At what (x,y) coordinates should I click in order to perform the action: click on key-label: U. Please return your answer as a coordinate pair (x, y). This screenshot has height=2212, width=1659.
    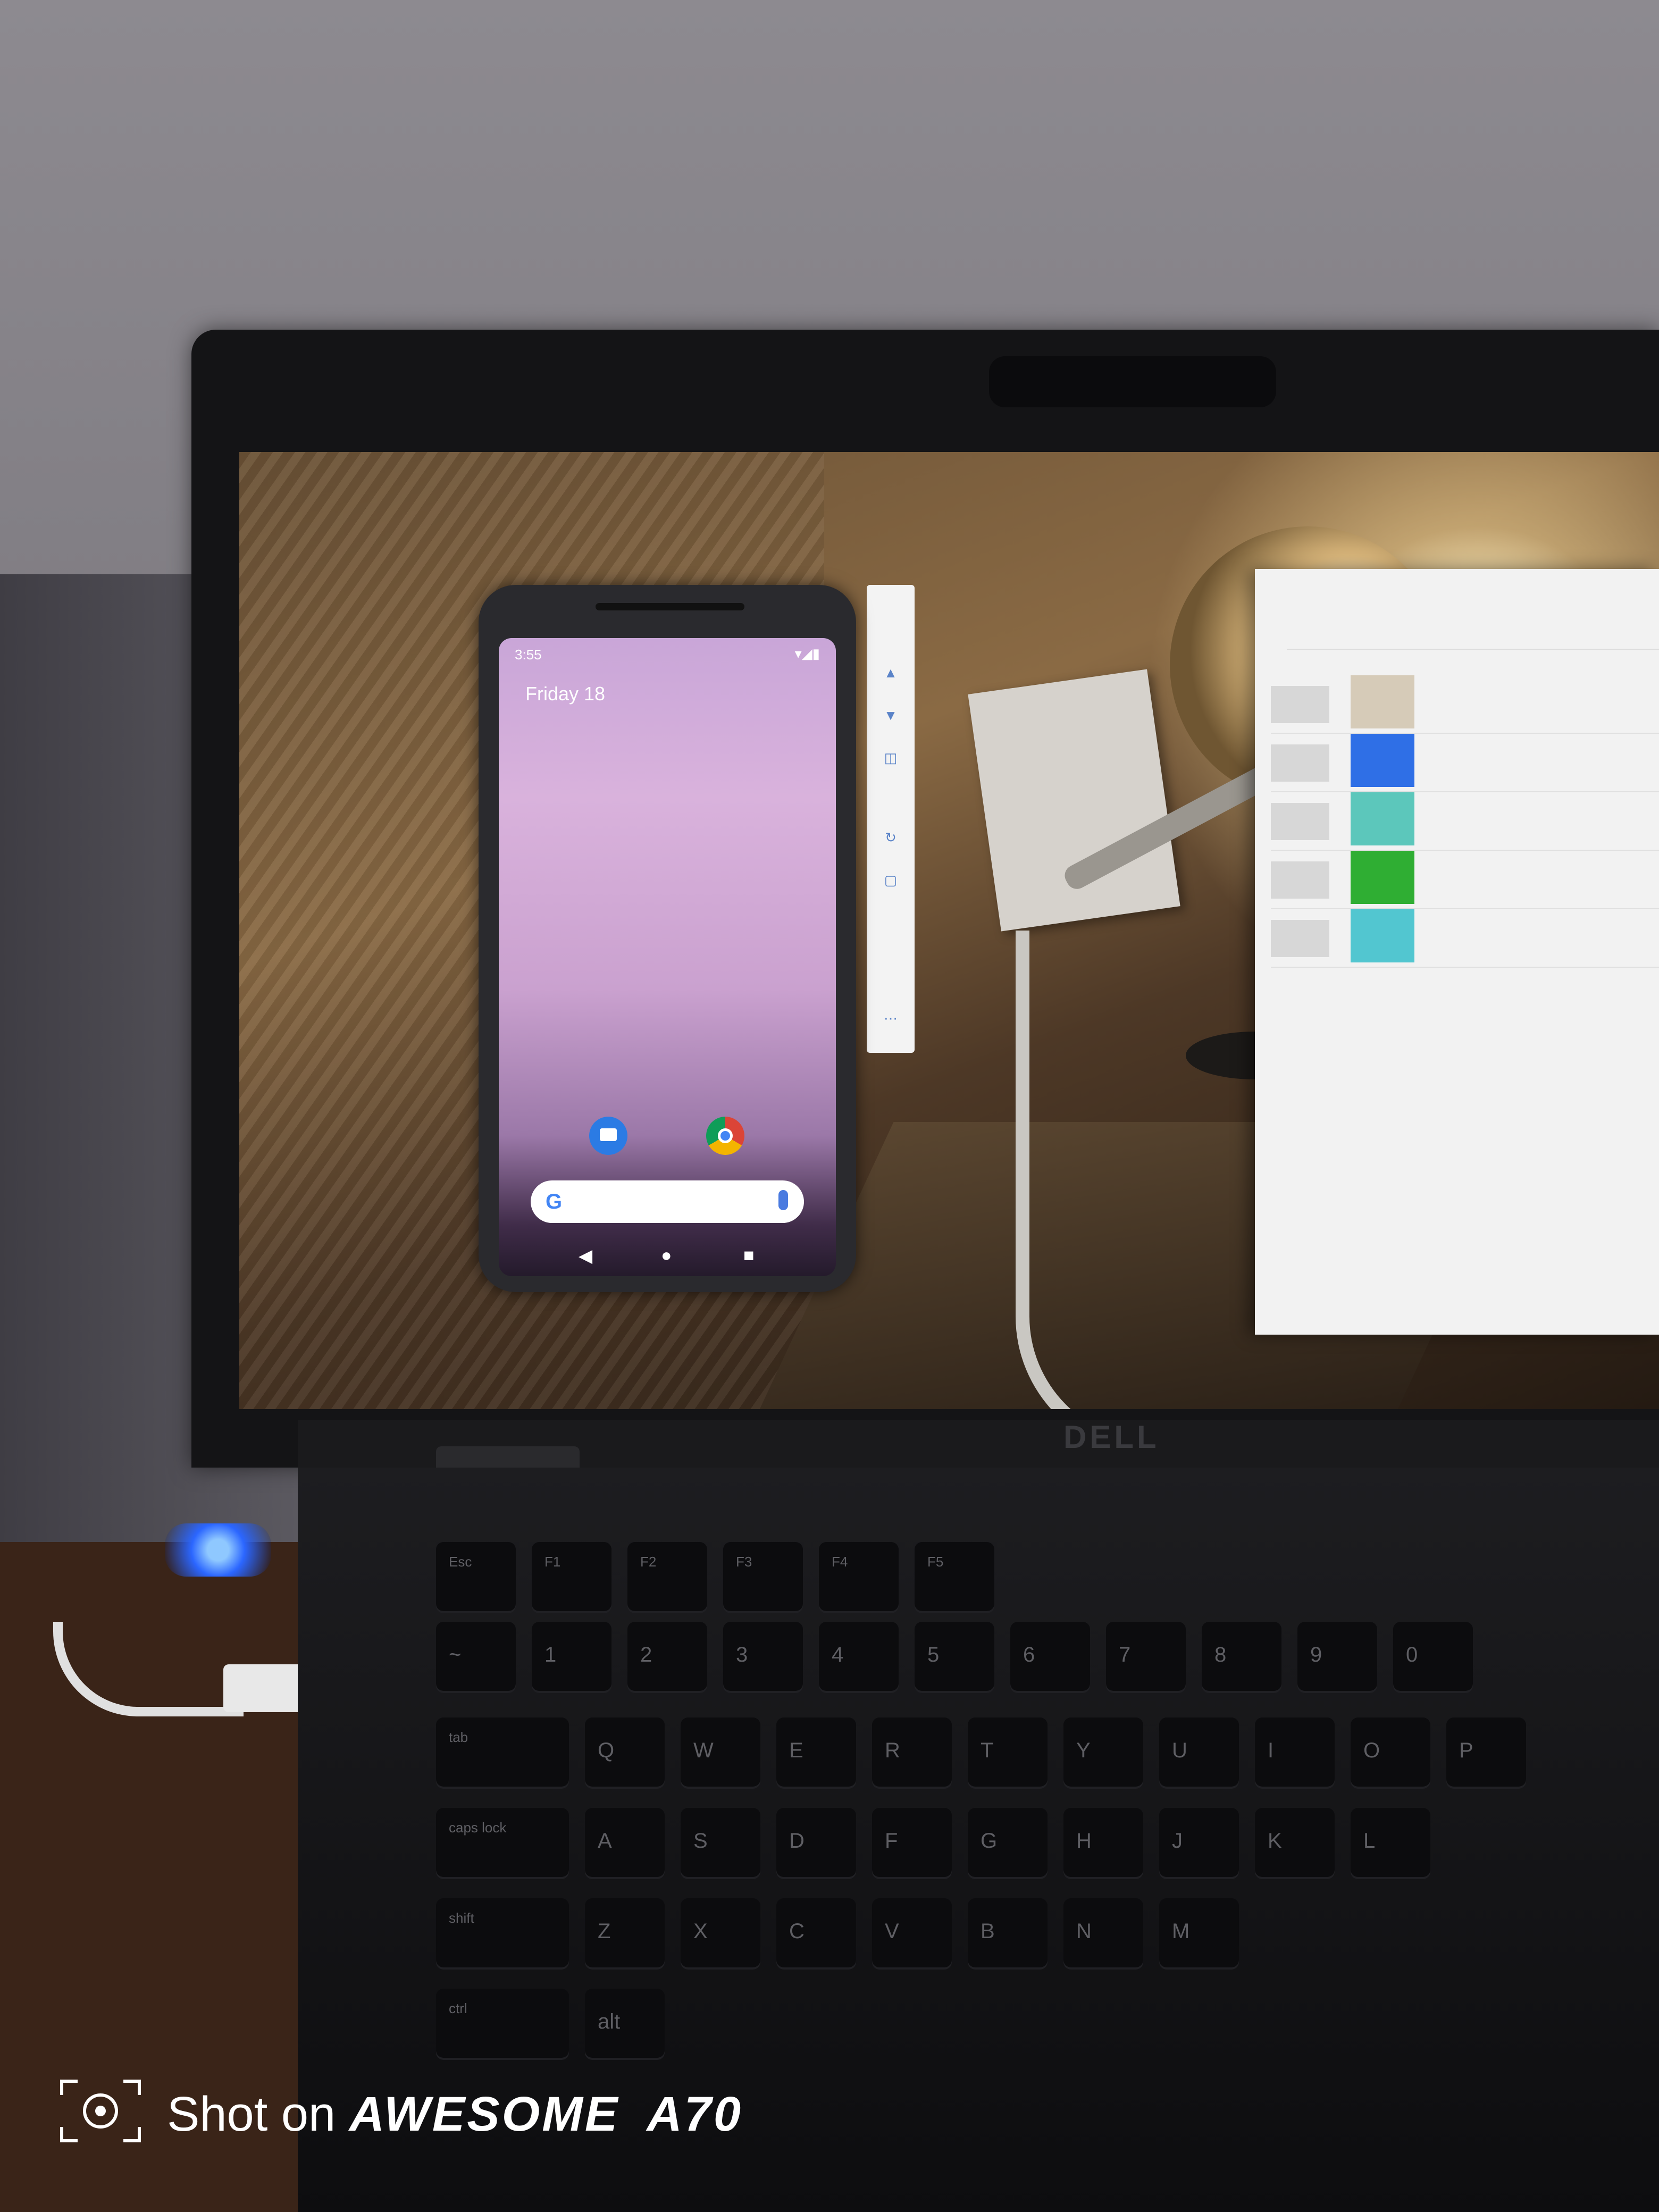
    Looking at the image, I should click on (1179, 1750).